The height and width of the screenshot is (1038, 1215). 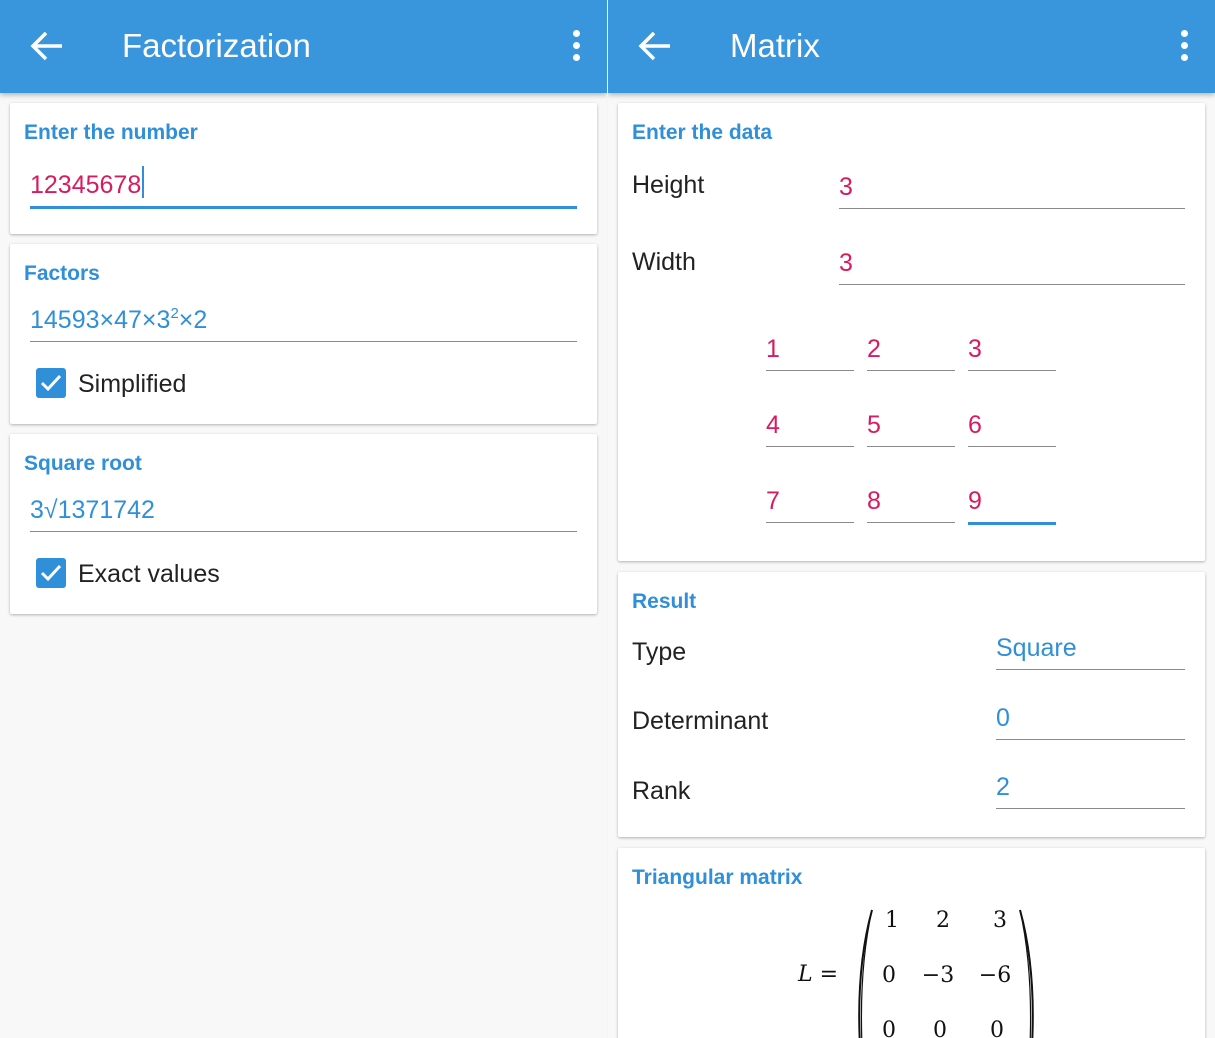 I want to click on matrix-cell-value: 5, so click(x=874, y=425).